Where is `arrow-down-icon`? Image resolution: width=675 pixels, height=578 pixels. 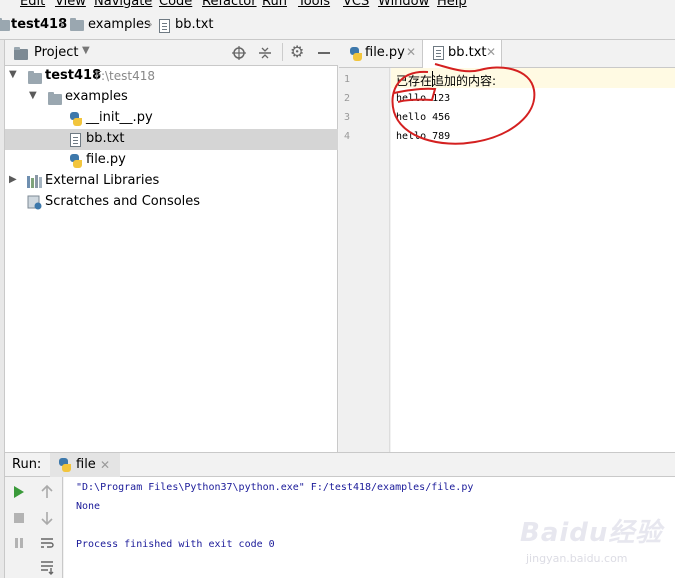 arrow-down-icon is located at coordinates (47, 518).